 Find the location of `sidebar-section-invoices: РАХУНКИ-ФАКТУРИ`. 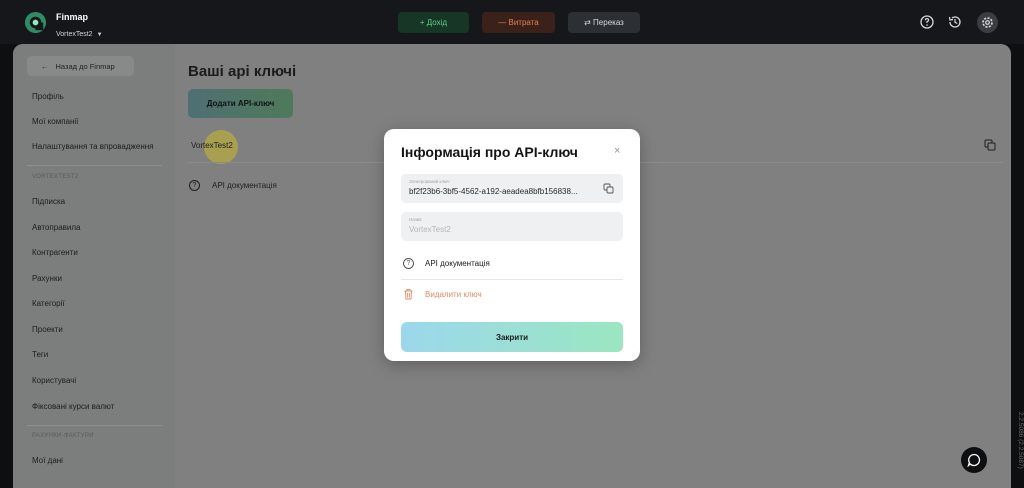

sidebar-section-invoices: РАХУНКИ-ФАКТУРИ is located at coordinates (63, 436).